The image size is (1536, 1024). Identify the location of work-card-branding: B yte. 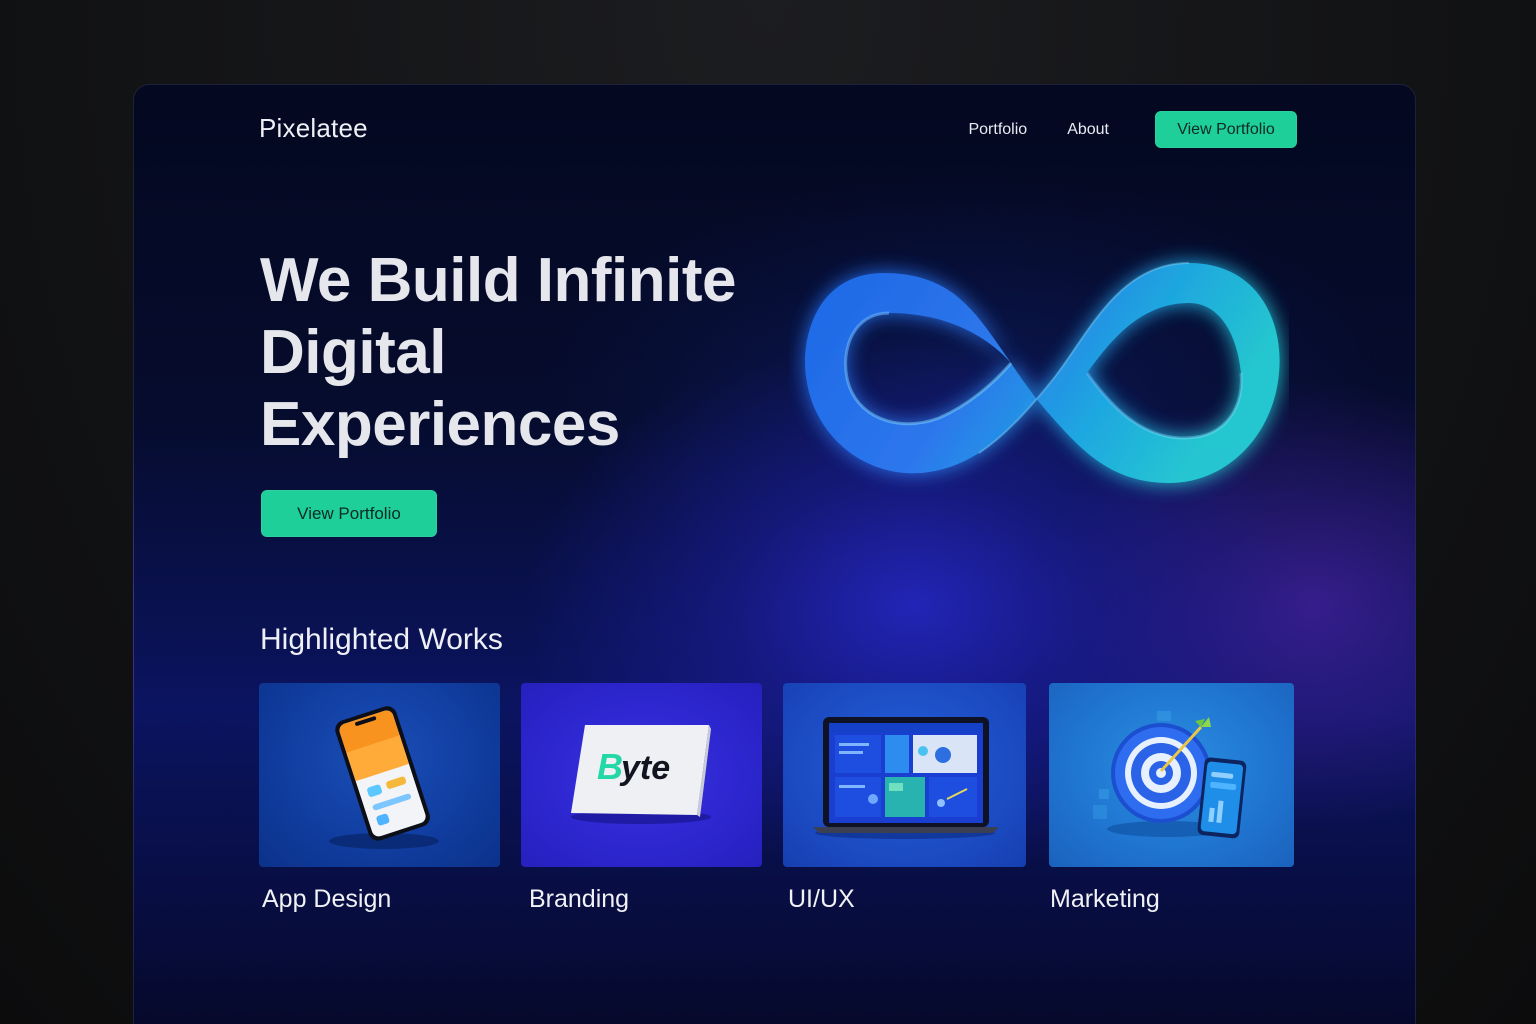
(641, 775).